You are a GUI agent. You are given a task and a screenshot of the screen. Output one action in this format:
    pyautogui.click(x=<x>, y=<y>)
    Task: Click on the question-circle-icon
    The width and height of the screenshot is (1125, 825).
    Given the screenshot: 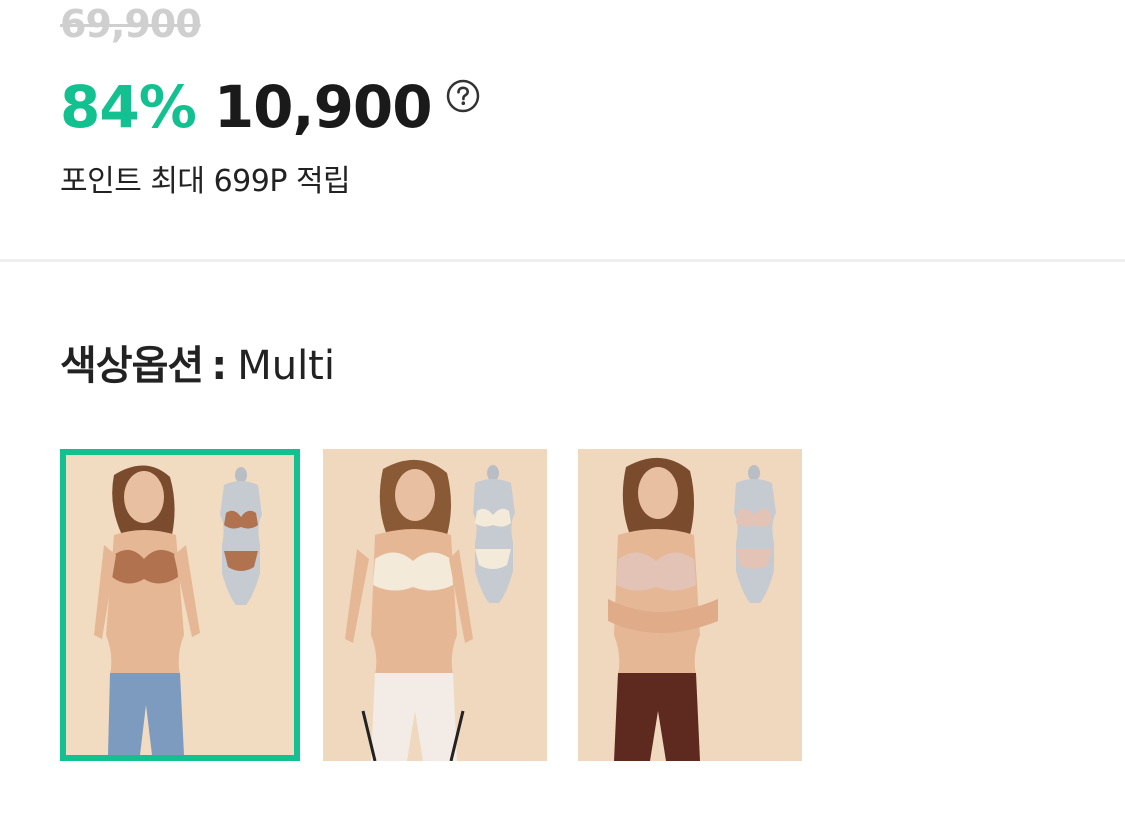 What is the action you would take?
    pyautogui.click(x=463, y=96)
    